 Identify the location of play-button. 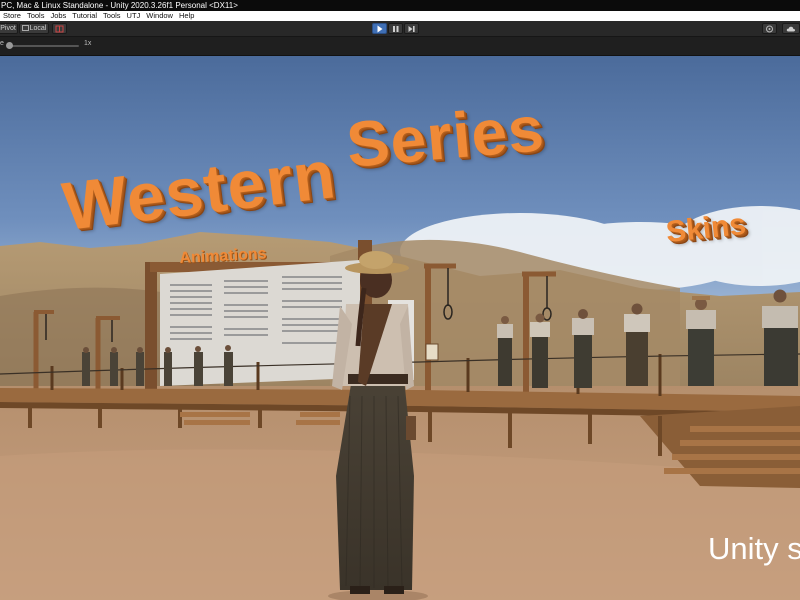
(379, 28).